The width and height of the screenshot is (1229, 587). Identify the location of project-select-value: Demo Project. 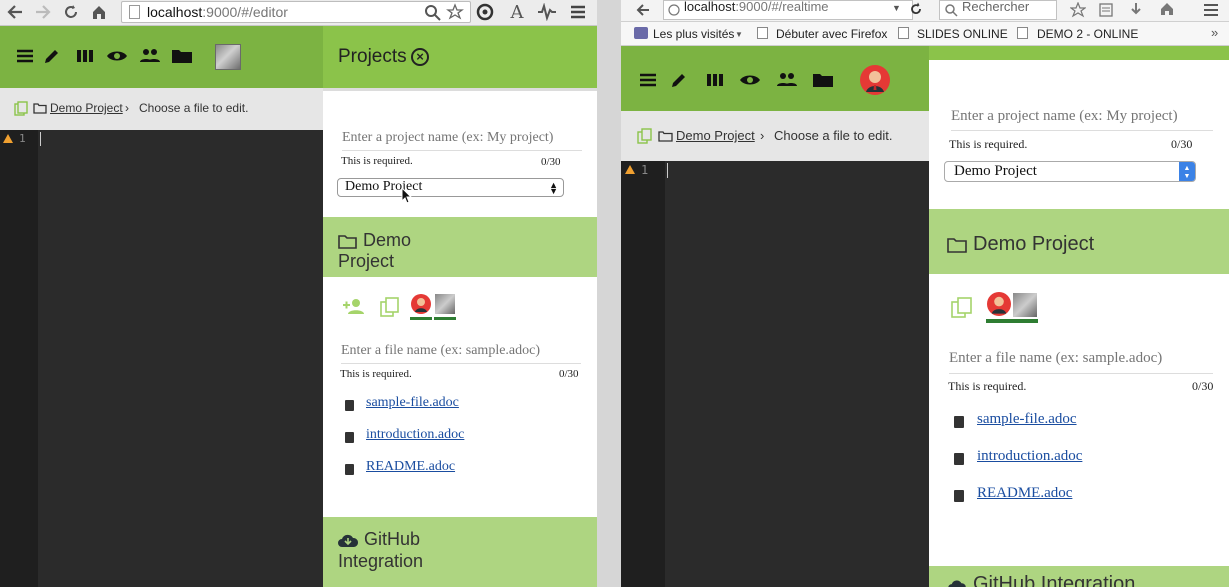
(995, 171).